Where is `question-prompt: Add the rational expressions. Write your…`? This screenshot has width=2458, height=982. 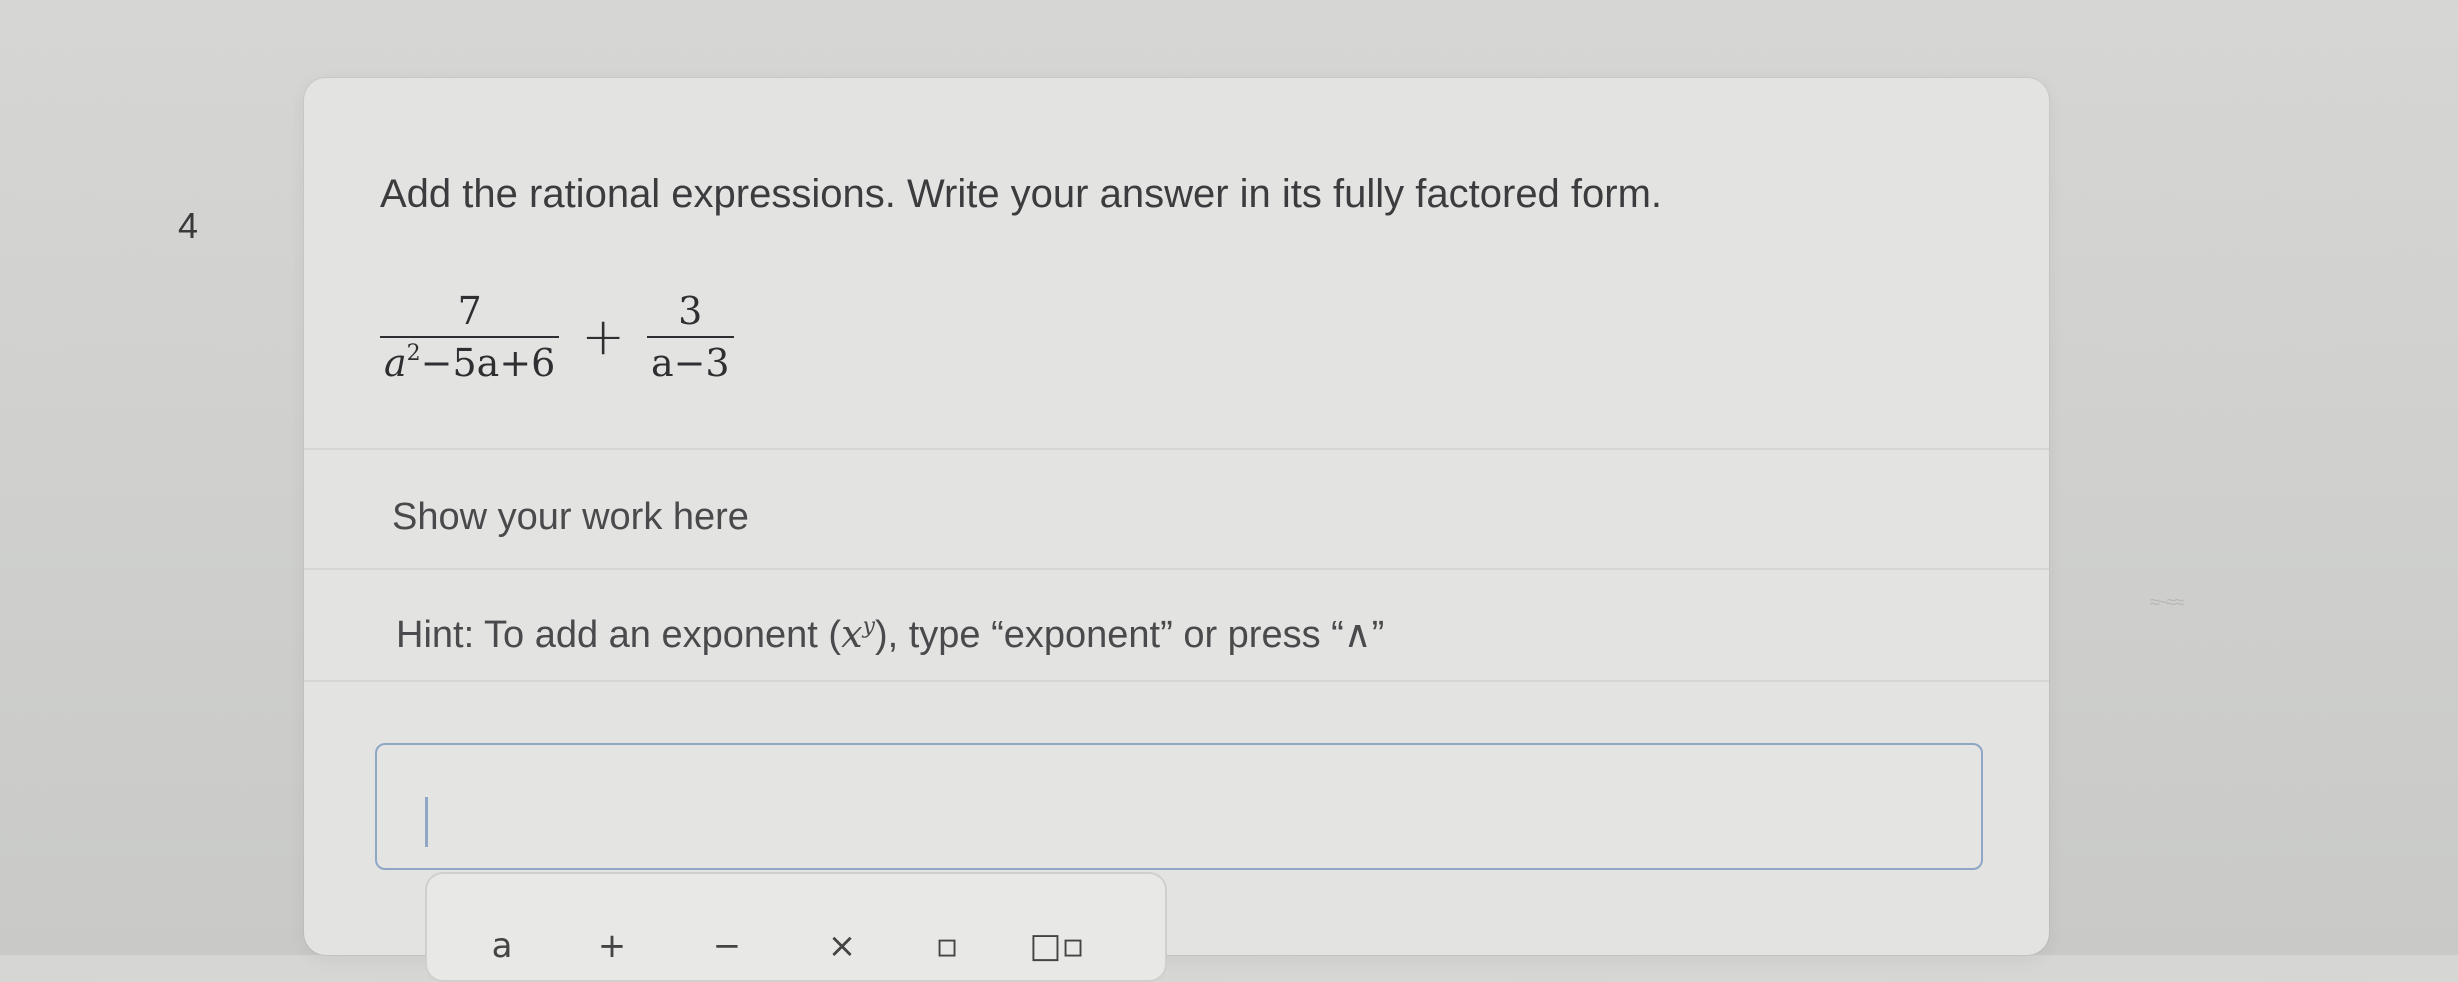
question-prompt: Add the rational expressions. Write your… is located at coordinates (1021, 194).